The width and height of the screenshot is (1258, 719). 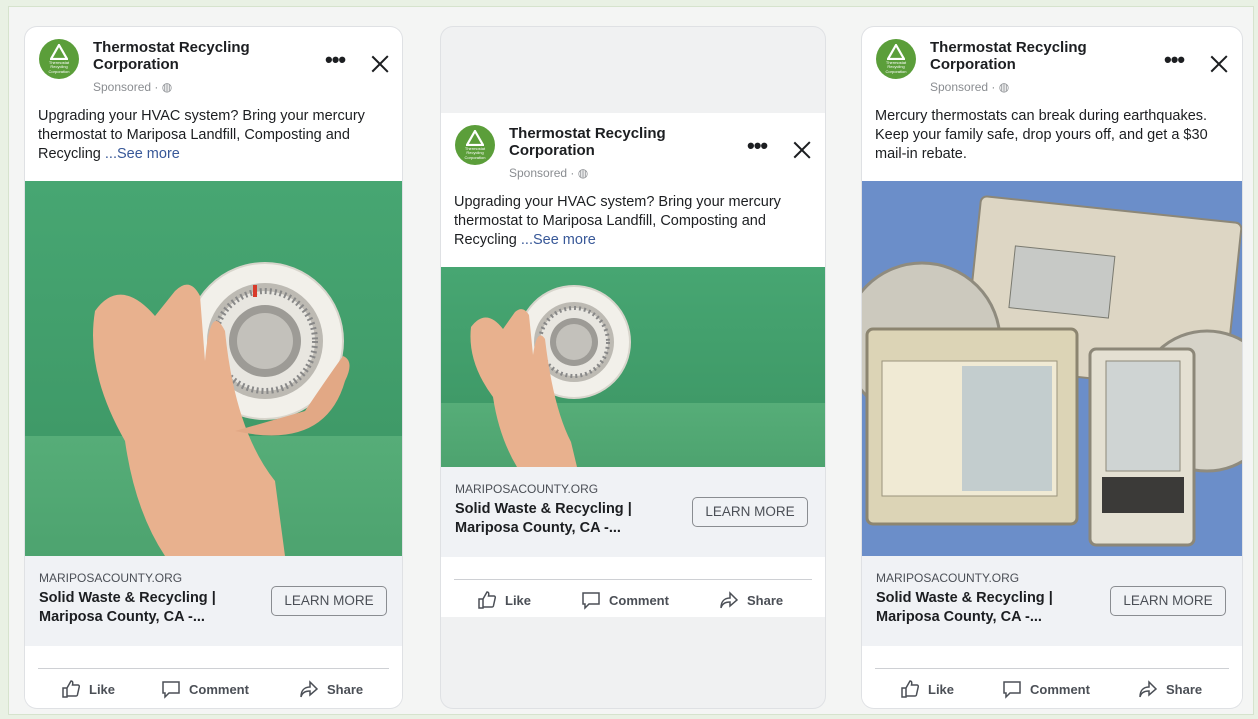 I want to click on old-thermostats-photo, so click(x=1052, y=371).